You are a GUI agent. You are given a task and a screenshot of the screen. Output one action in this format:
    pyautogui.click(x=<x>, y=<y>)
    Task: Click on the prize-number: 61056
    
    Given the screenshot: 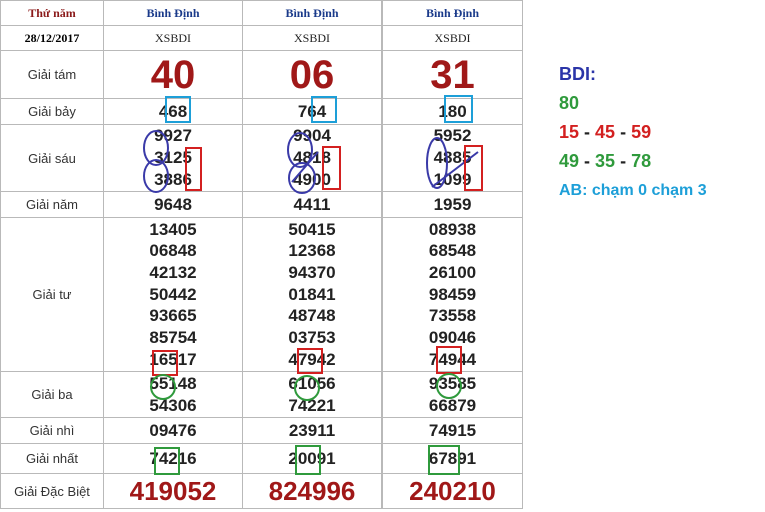 What is the action you would take?
    pyautogui.click(x=312, y=383)
    